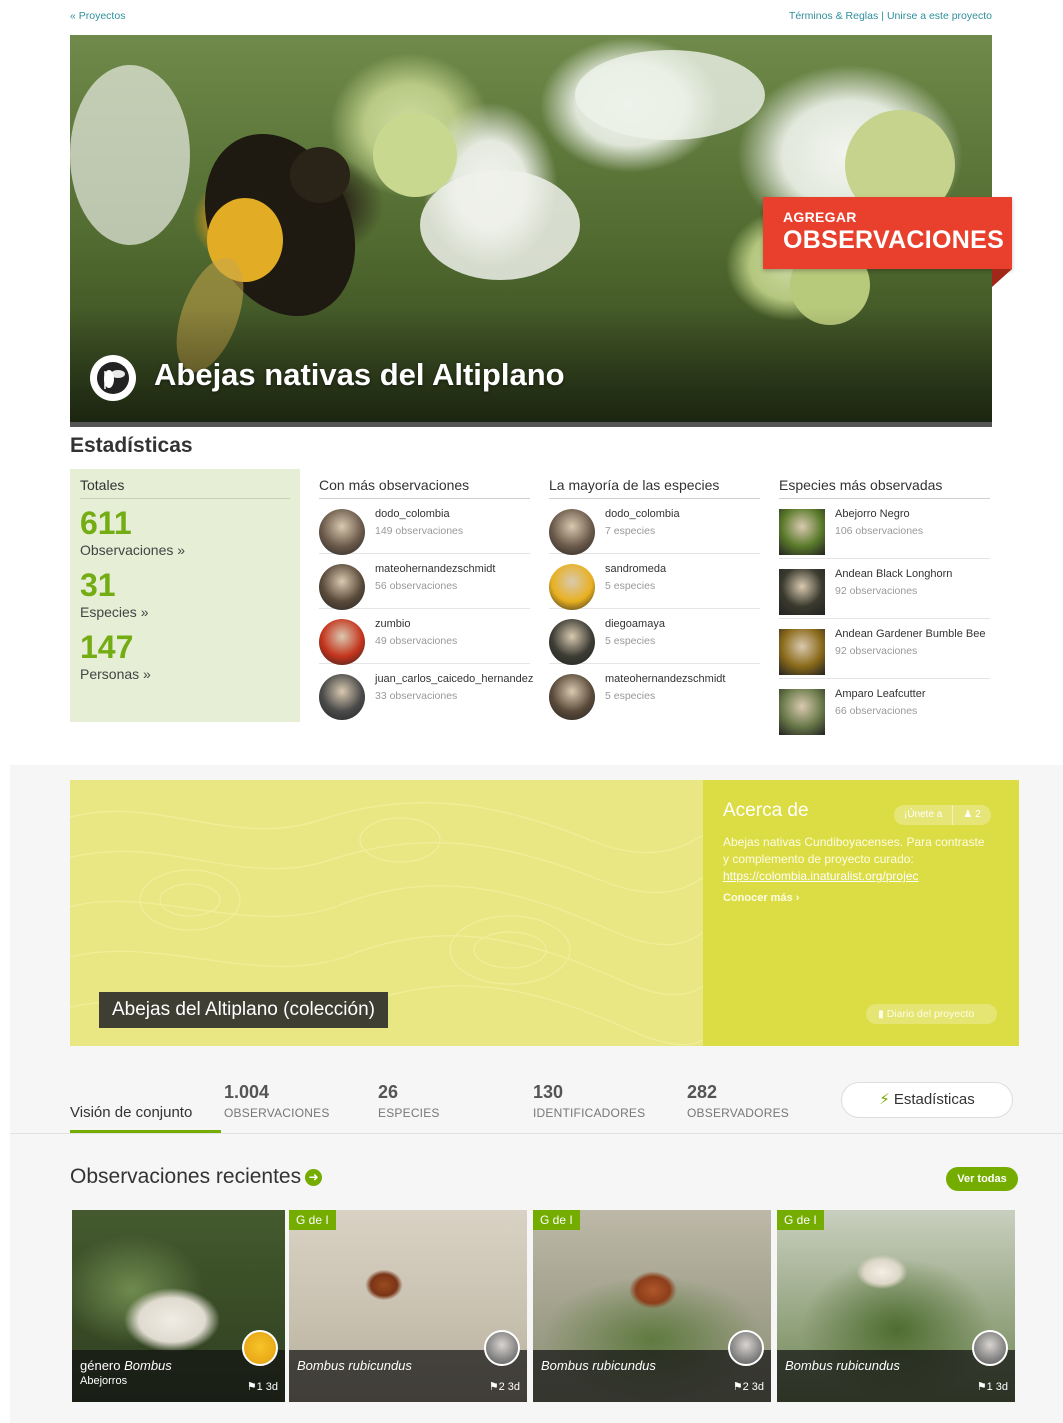 This screenshot has height=1423, width=1063. I want to click on list-item: zumbio 49 observaciones, so click(424, 637).